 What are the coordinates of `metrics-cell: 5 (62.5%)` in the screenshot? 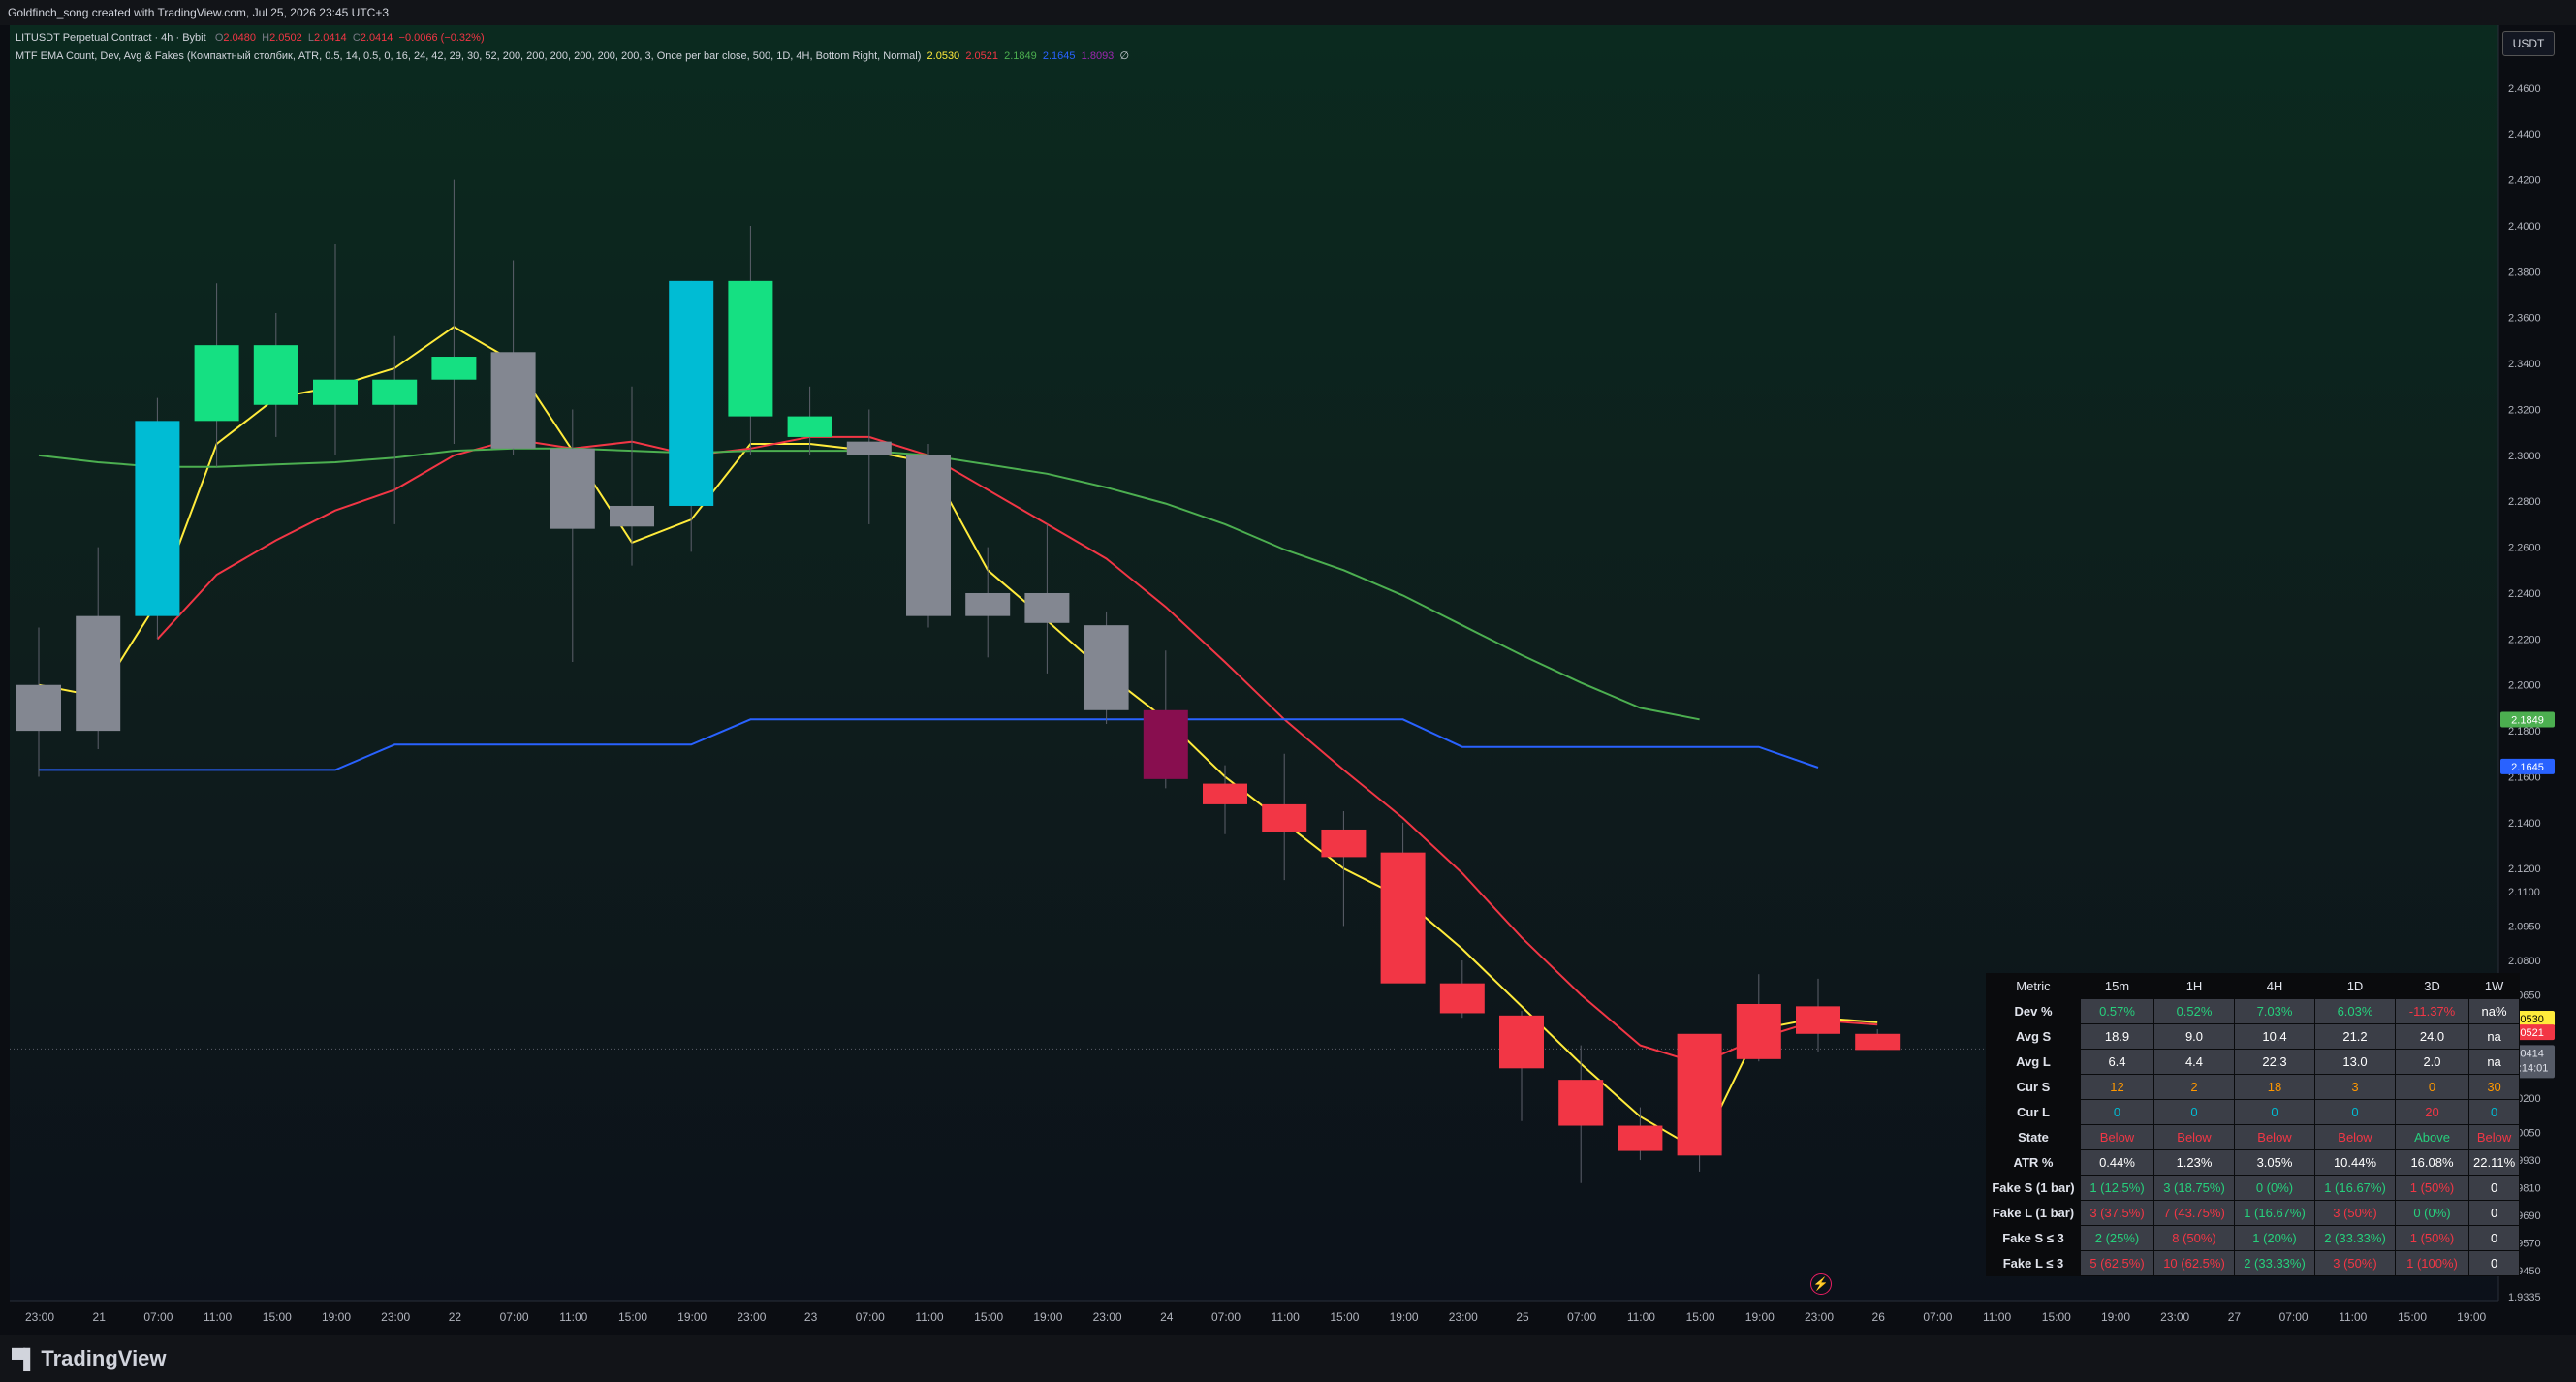 It's located at (2117, 1263).